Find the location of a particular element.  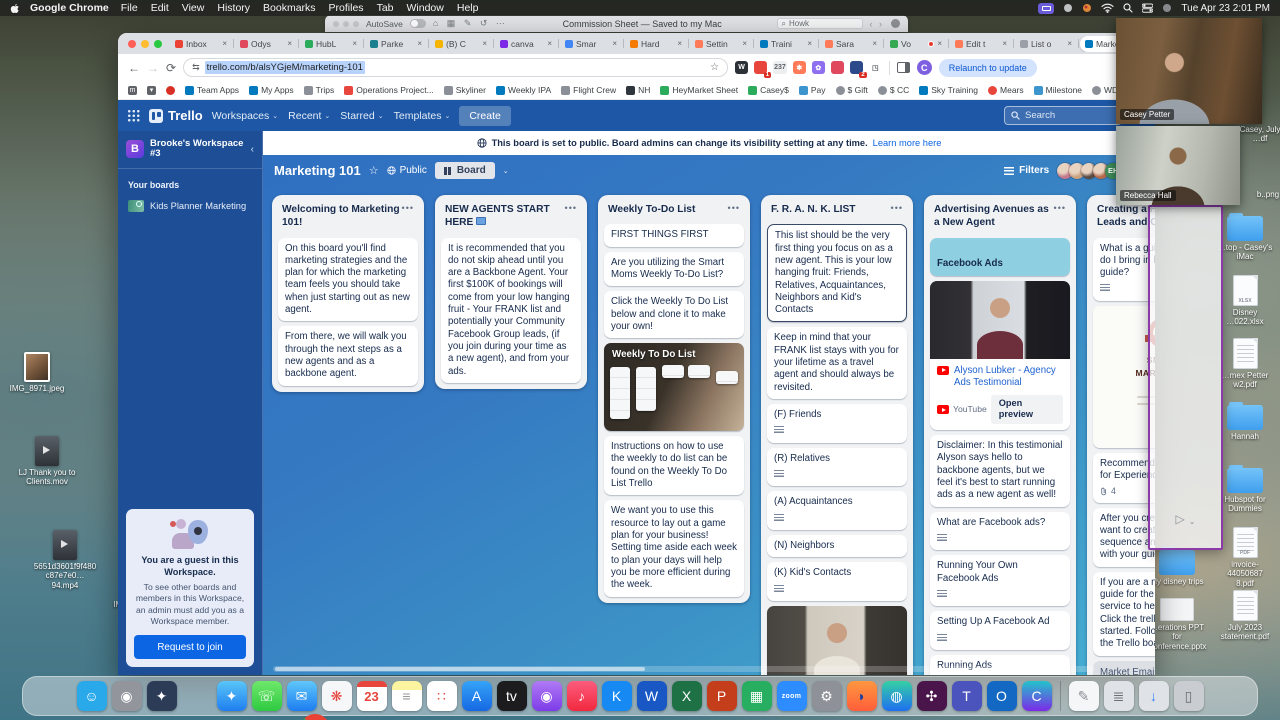

url-text: trello.com/b/alsYGjeM/marketing-101 is located at coordinates (284, 67).